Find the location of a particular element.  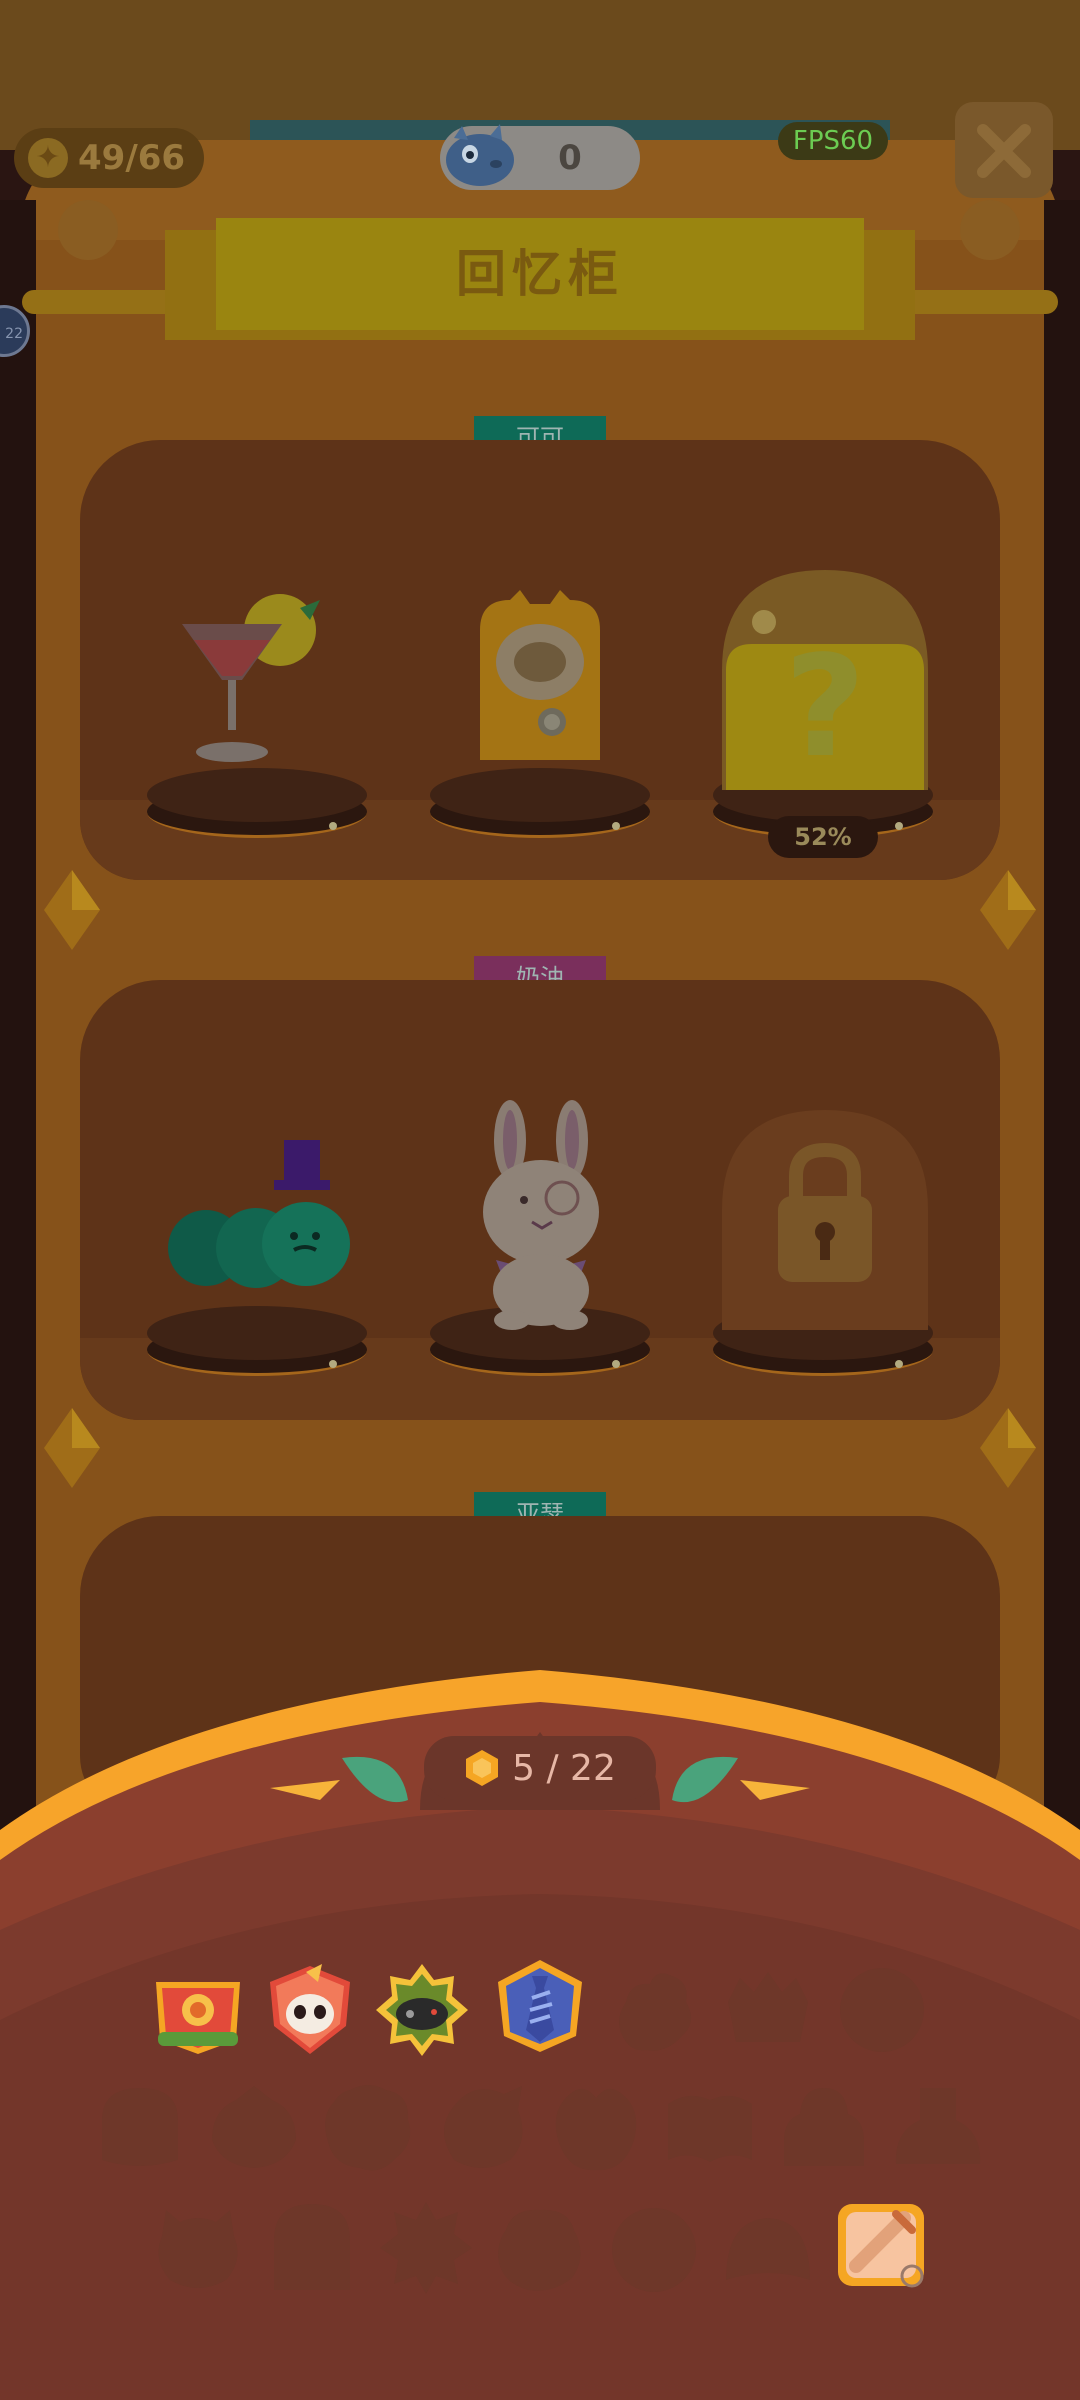

coin-counter: ✦ 49/66 is located at coordinates (109, 158).